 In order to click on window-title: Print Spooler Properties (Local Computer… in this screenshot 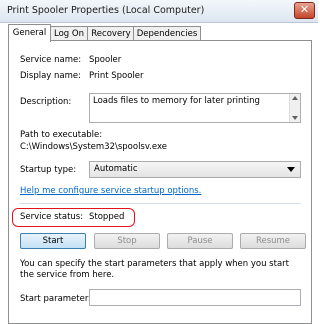, I will do `click(106, 10)`.